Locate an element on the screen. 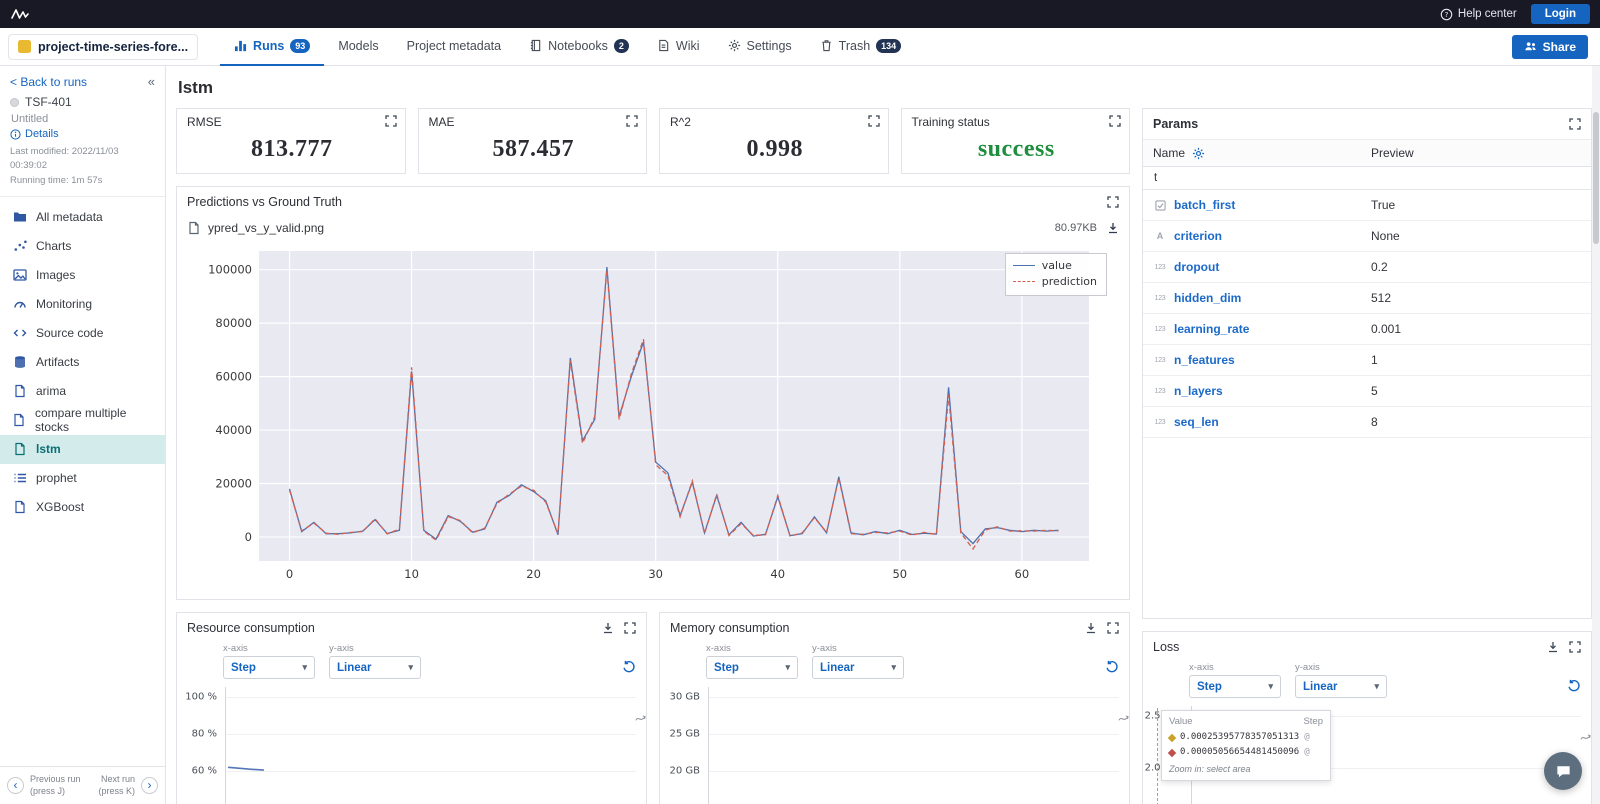 This screenshot has height=804, width=1600. pan-zoom-icon is located at coordinates (1585, 739).